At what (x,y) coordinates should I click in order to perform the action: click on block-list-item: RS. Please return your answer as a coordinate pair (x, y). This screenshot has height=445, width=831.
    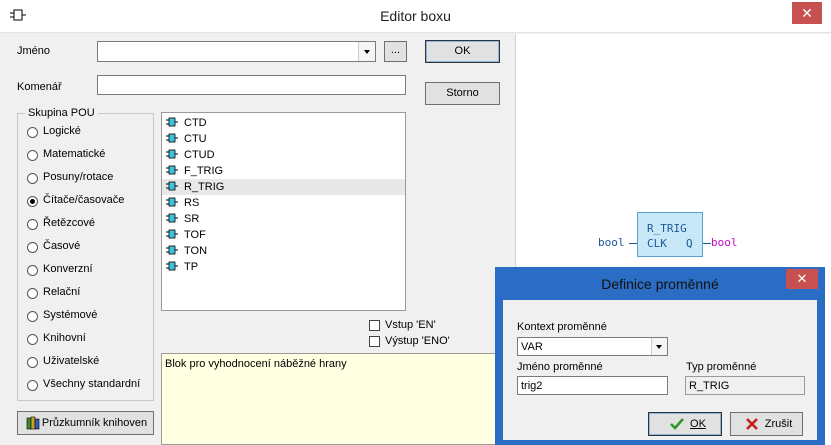
    Looking at the image, I should click on (182, 203).